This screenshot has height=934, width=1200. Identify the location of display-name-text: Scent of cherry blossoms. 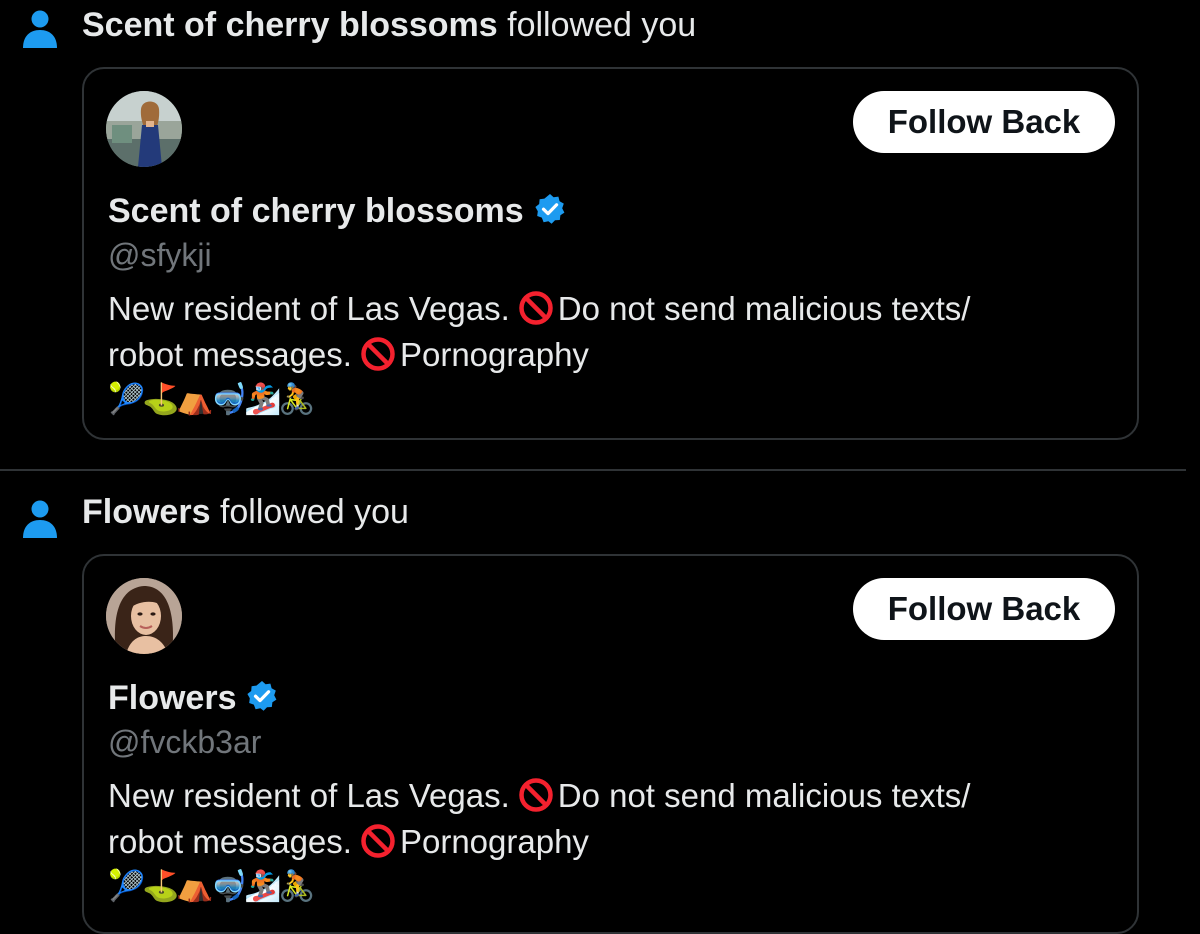
(316, 211).